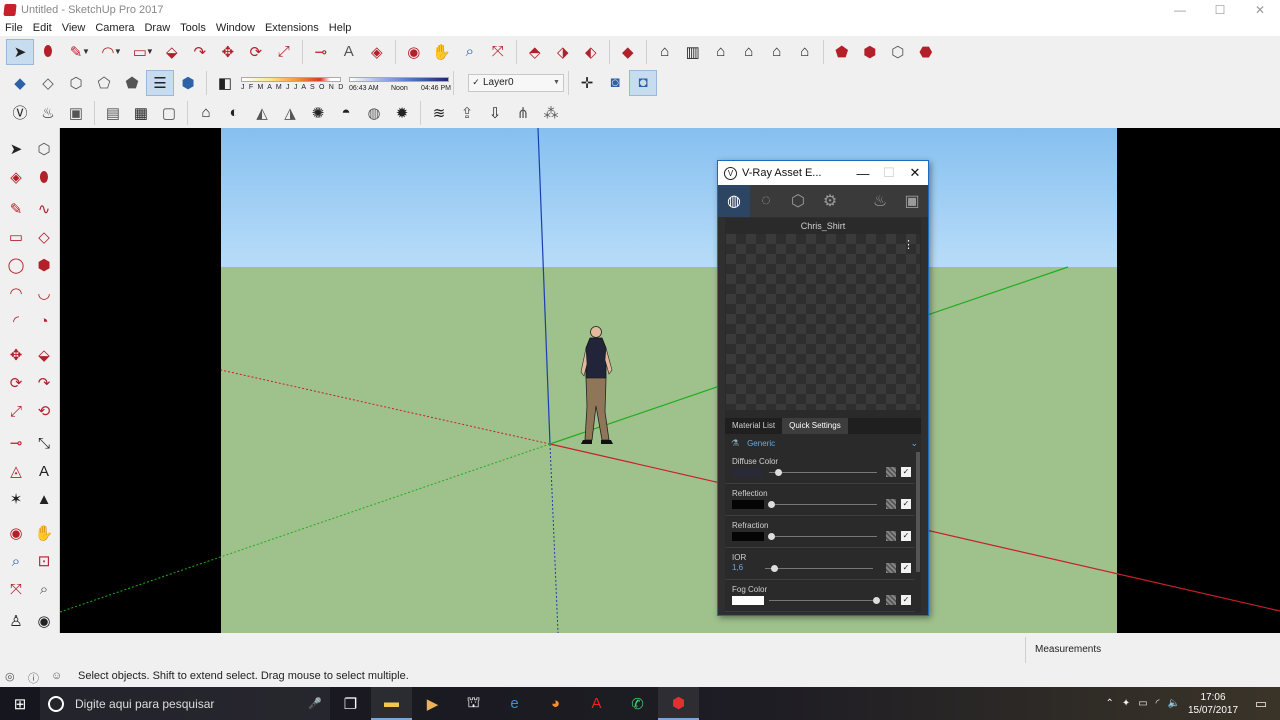  I want to click on make-component-icon: ⬡, so click(44, 149).